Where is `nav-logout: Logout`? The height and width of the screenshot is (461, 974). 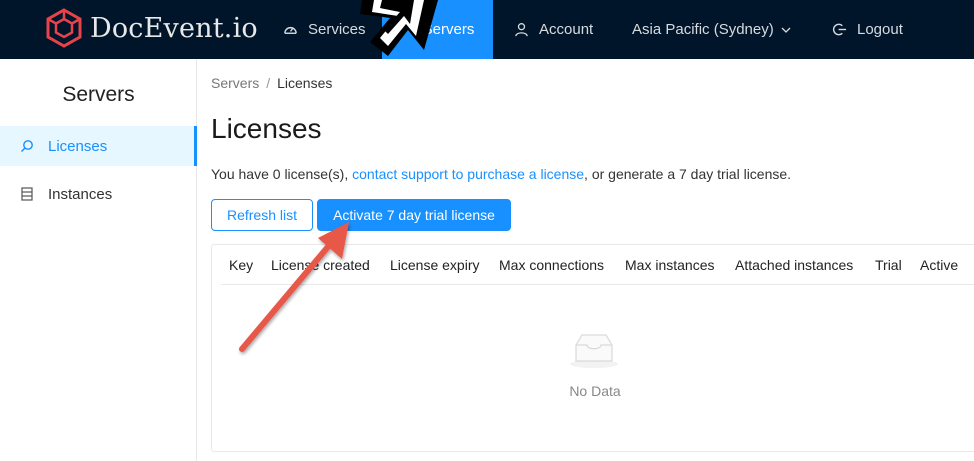 nav-logout: Logout is located at coordinates (867, 29).